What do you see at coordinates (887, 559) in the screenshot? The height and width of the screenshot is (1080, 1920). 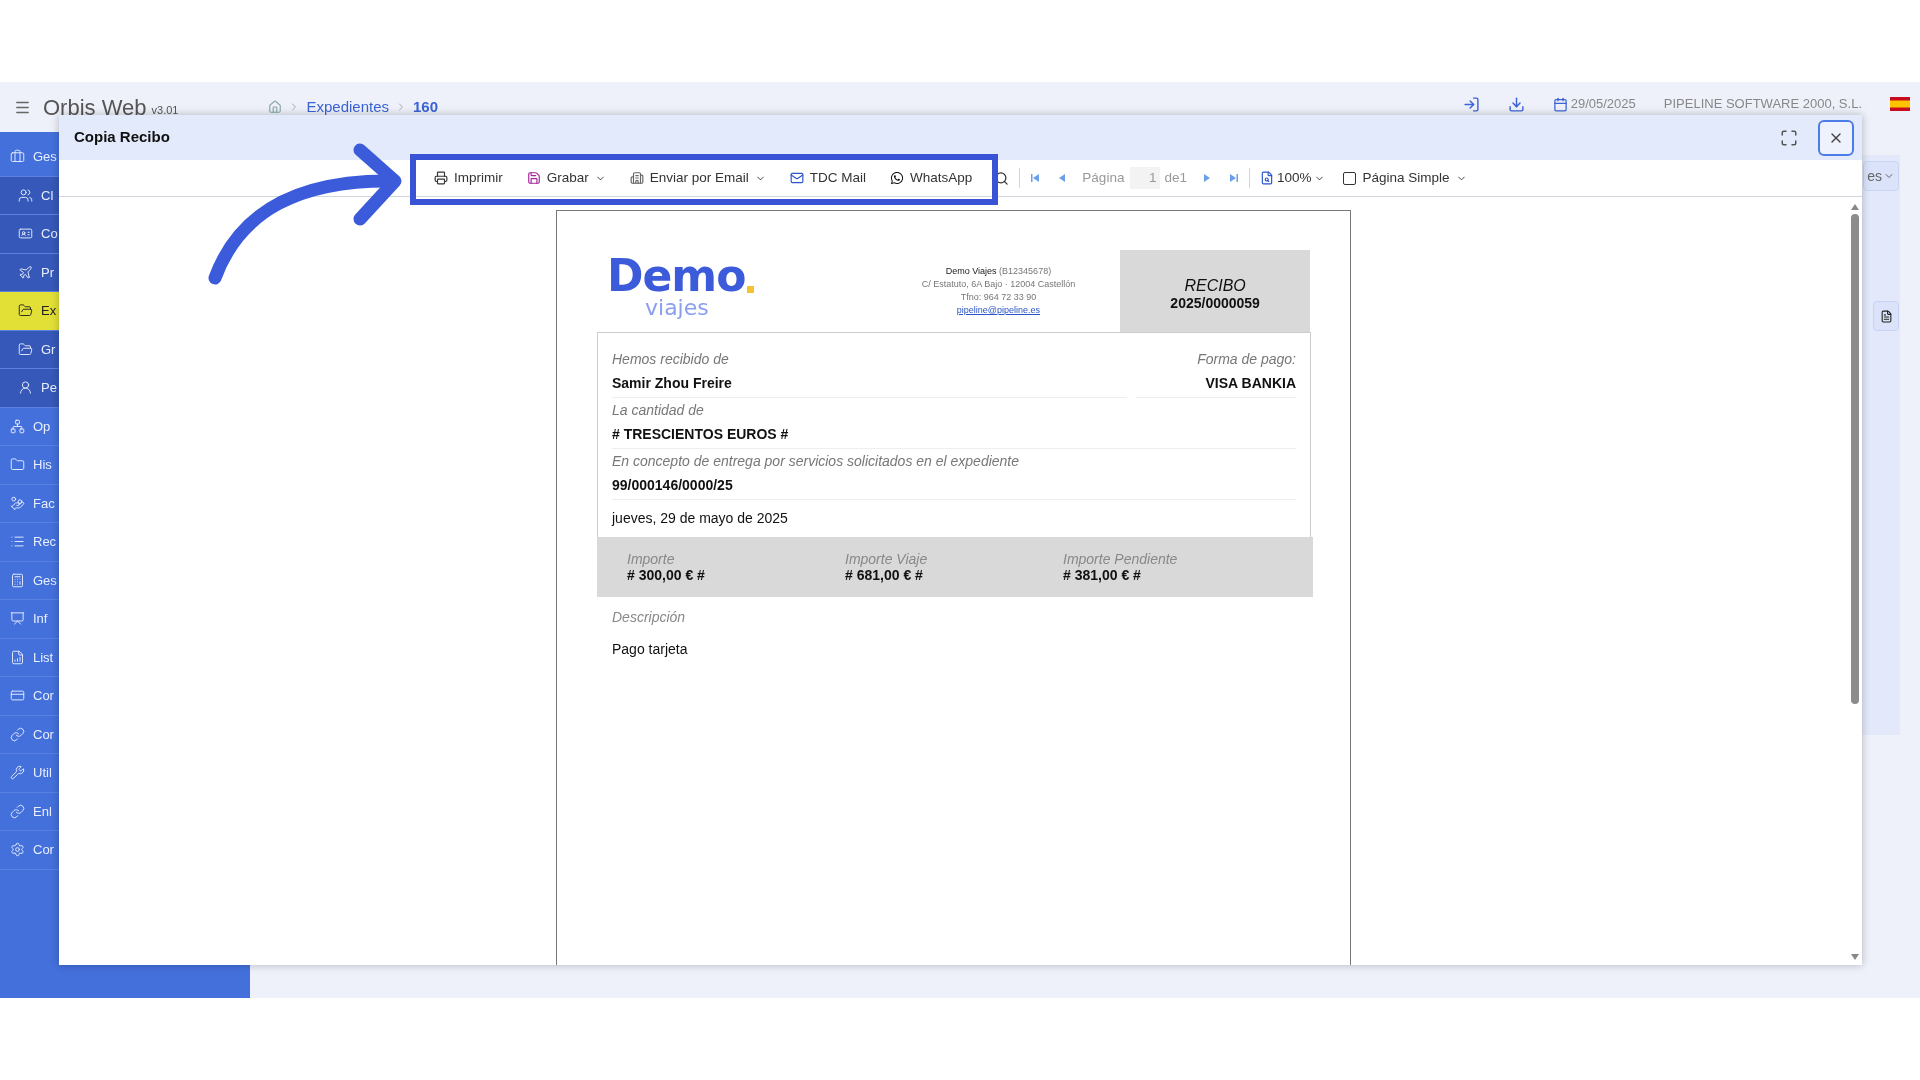 I see `total-label: Importe Viaje` at bounding box center [887, 559].